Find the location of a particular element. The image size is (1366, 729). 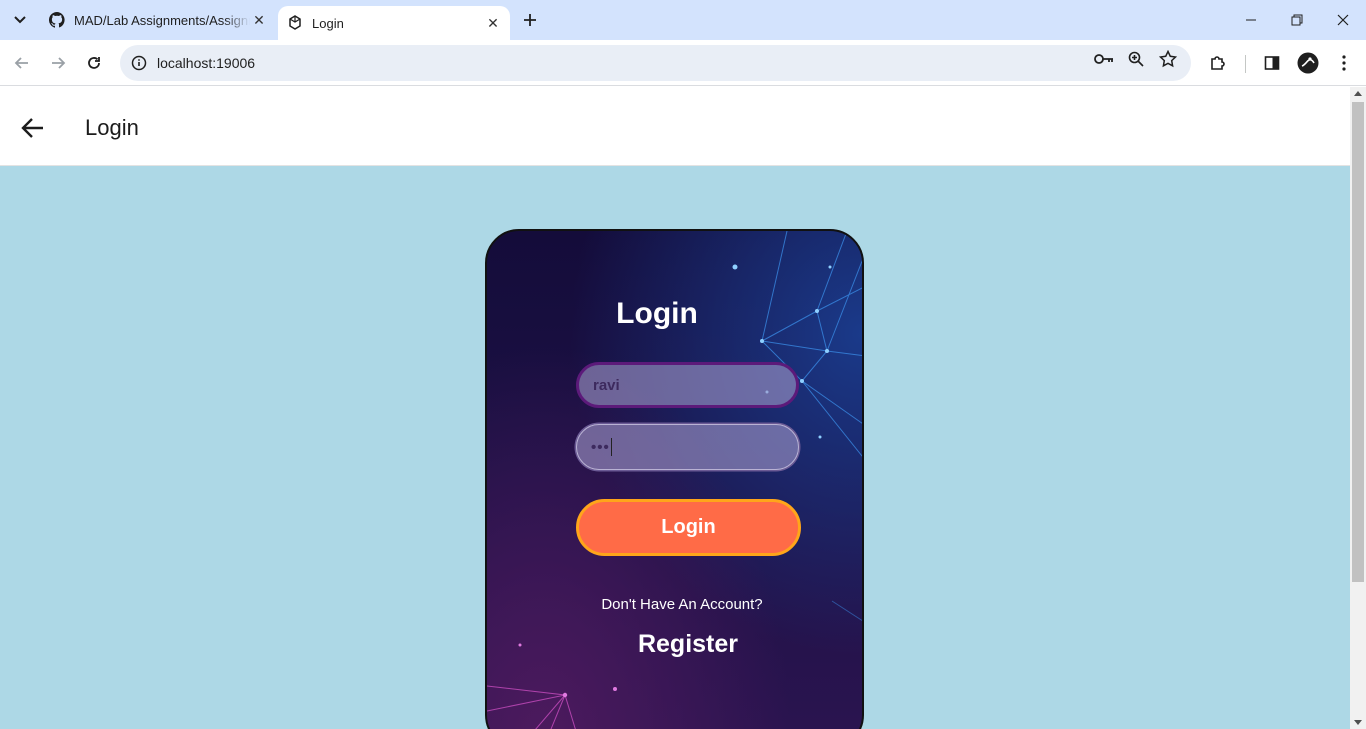

arrow-right-icon is located at coordinates (59, 63).